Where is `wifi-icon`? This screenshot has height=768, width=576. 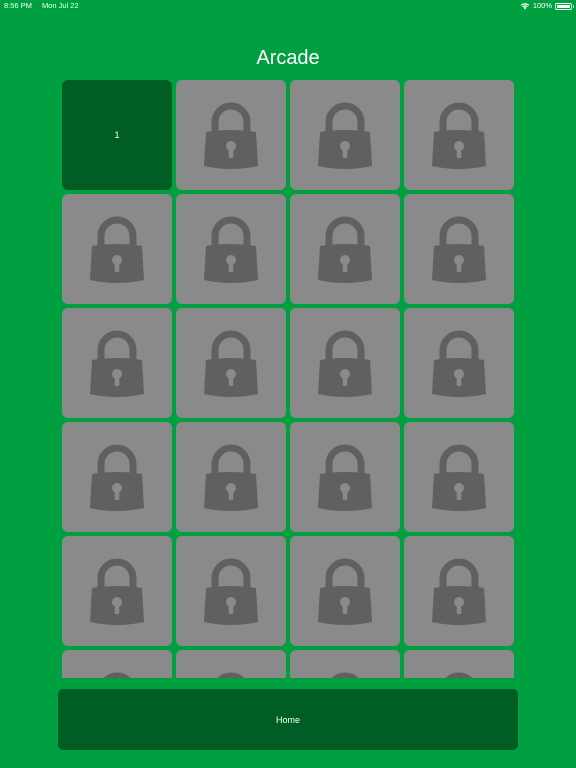 wifi-icon is located at coordinates (525, 6).